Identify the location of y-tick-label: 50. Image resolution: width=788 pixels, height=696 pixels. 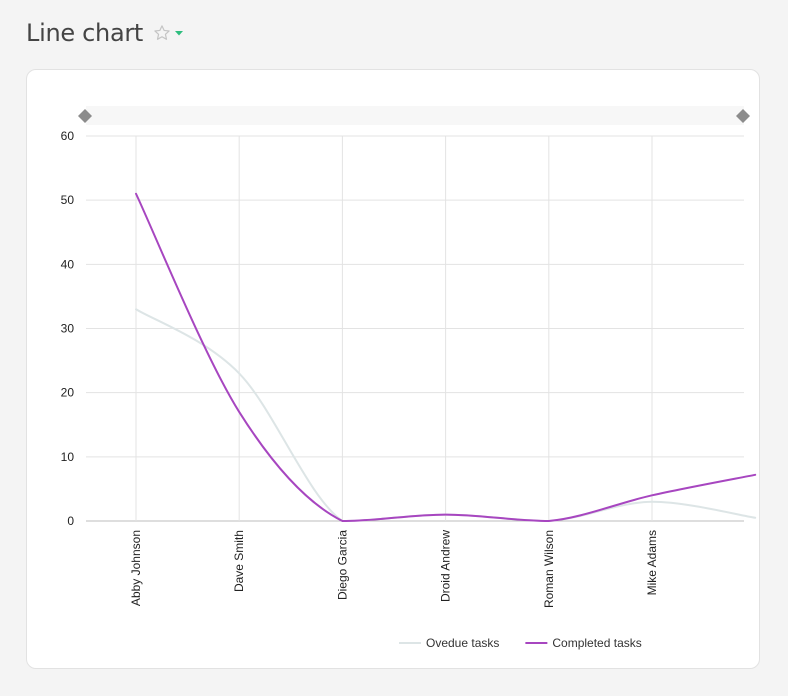
(68, 200).